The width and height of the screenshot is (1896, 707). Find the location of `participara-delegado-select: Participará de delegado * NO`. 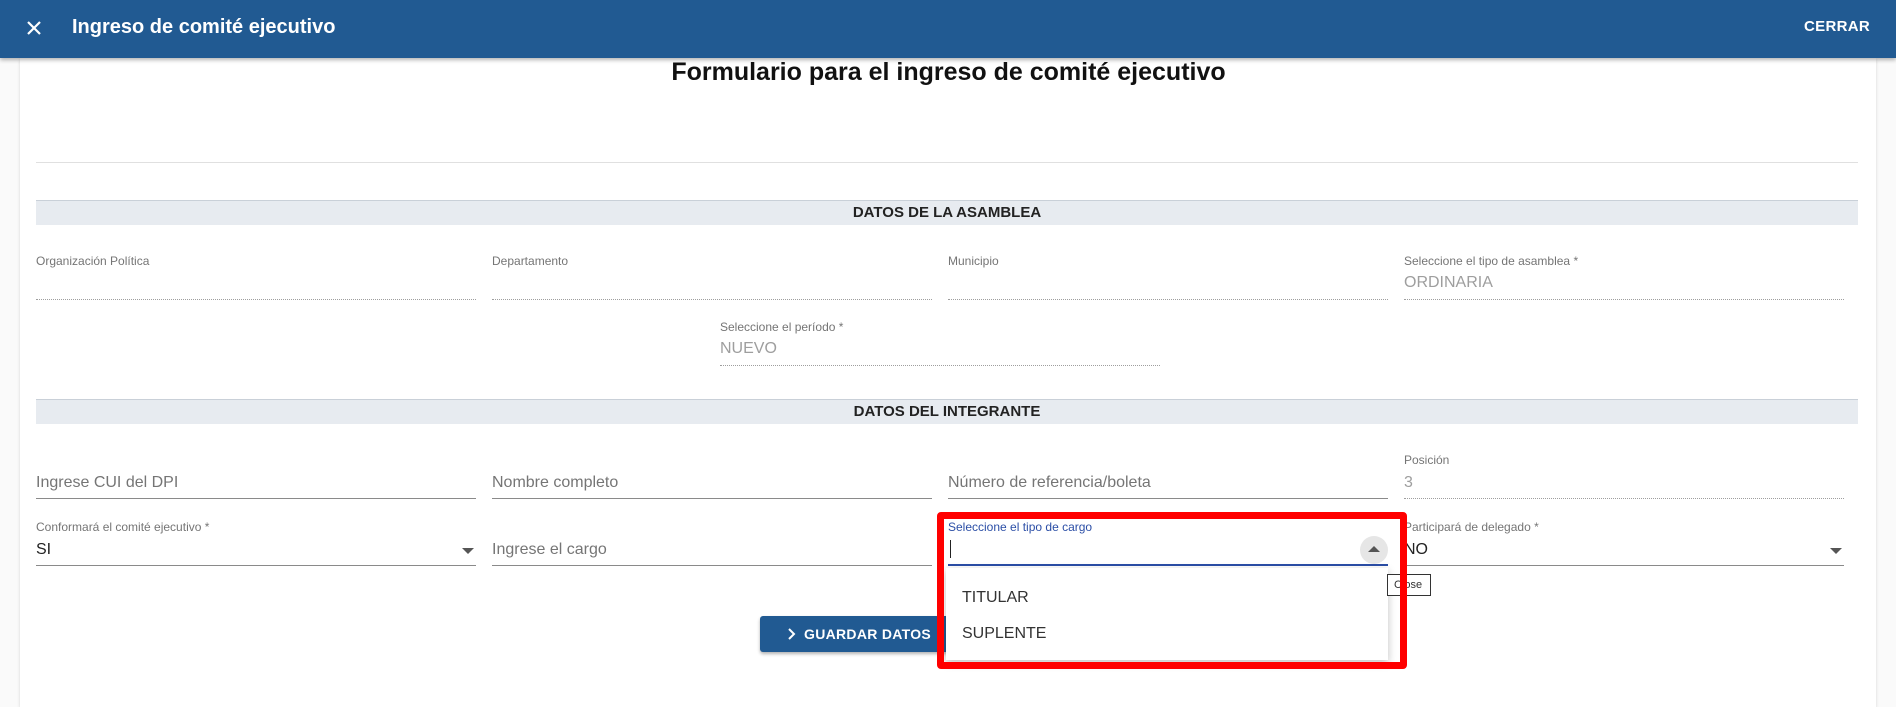

participara-delegado-select: Participará de delegado * NO is located at coordinates (1624, 543).